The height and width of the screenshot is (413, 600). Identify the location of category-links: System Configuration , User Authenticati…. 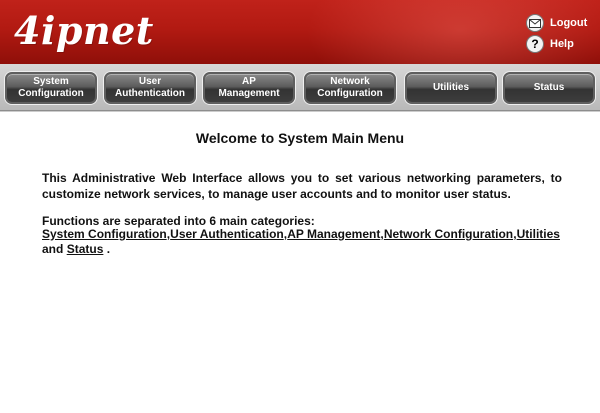
(302, 242).